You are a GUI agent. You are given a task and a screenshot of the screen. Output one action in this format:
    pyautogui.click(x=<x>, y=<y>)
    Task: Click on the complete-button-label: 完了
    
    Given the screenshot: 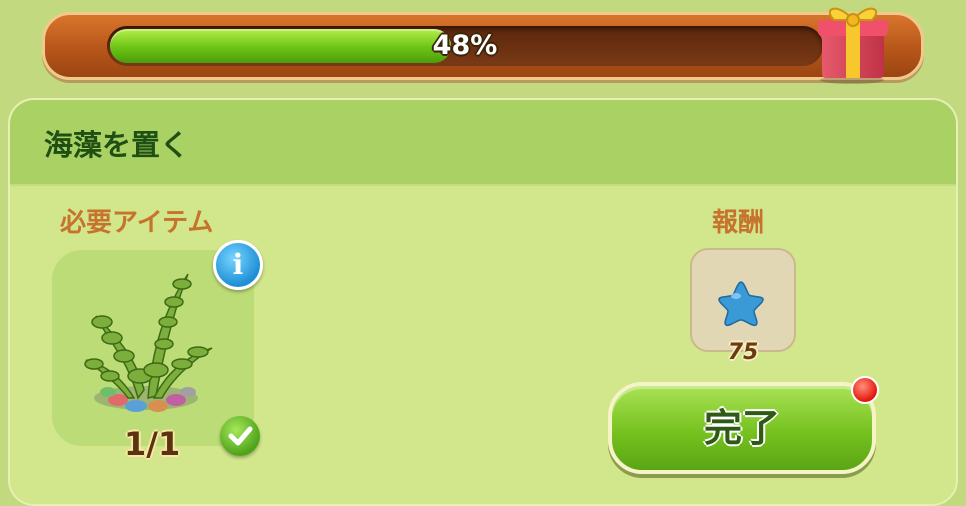 What is the action you would take?
    pyautogui.click(x=741, y=428)
    